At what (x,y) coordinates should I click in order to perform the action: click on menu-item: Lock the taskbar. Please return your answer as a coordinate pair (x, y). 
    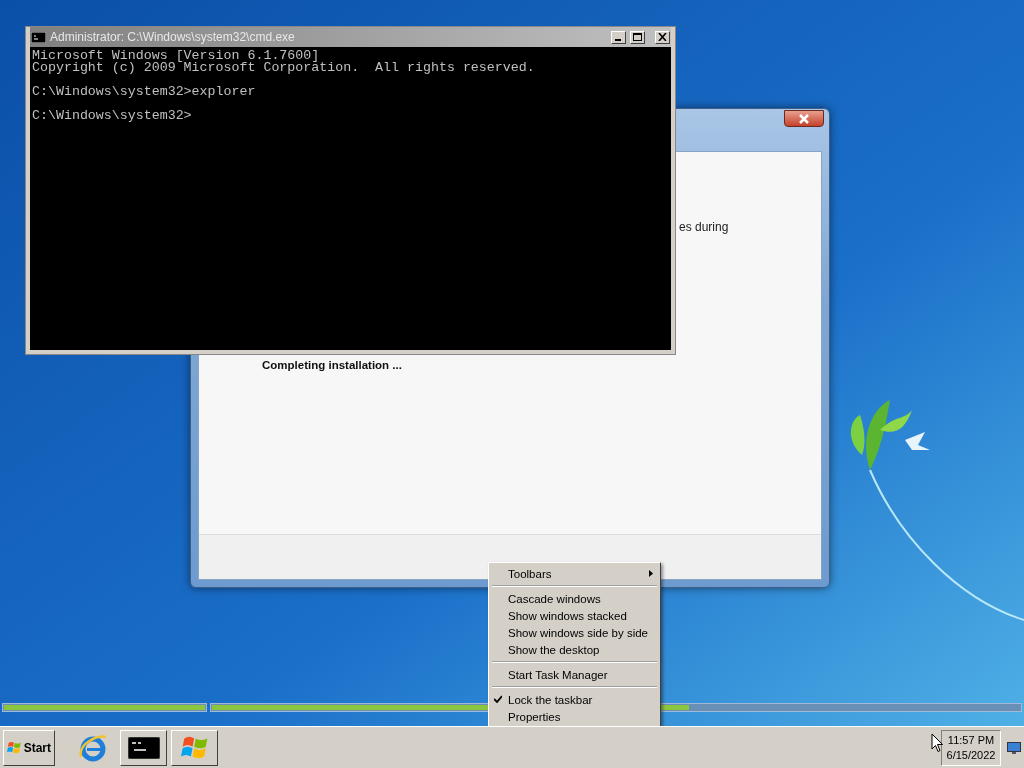
    Looking at the image, I should click on (574, 699).